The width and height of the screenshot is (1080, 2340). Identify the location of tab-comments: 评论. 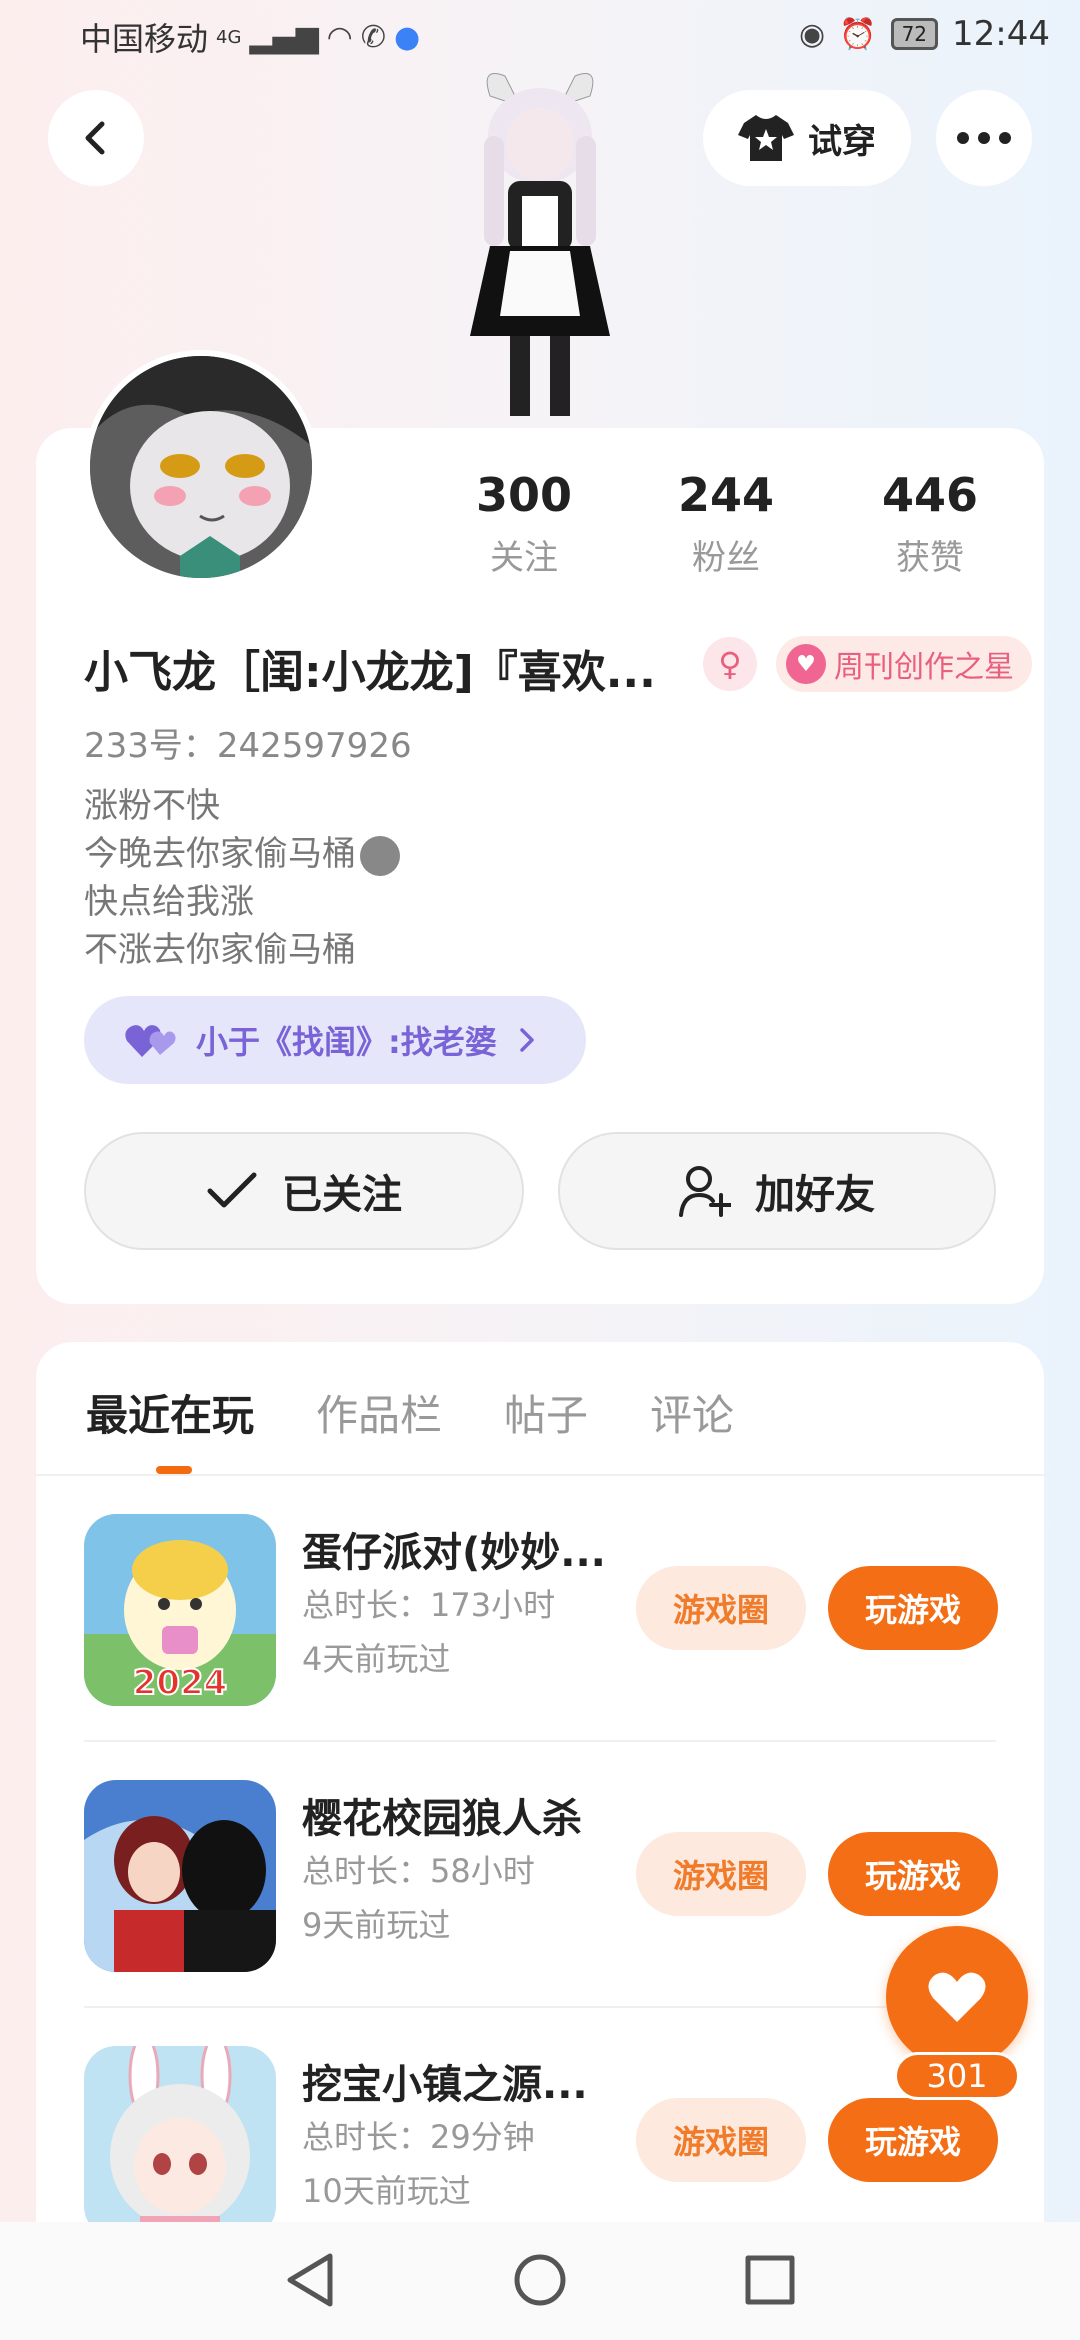
(692, 1412).